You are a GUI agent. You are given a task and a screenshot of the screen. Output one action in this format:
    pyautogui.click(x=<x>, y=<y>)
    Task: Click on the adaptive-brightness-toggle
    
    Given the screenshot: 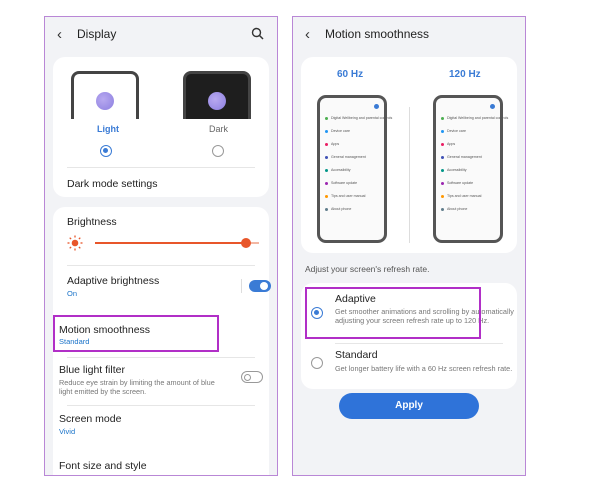 What is the action you would take?
    pyautogui.click(x=260, y=286)
    